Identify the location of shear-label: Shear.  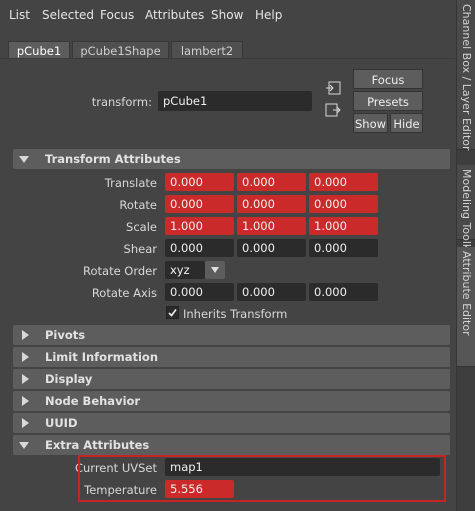
(140, 249).